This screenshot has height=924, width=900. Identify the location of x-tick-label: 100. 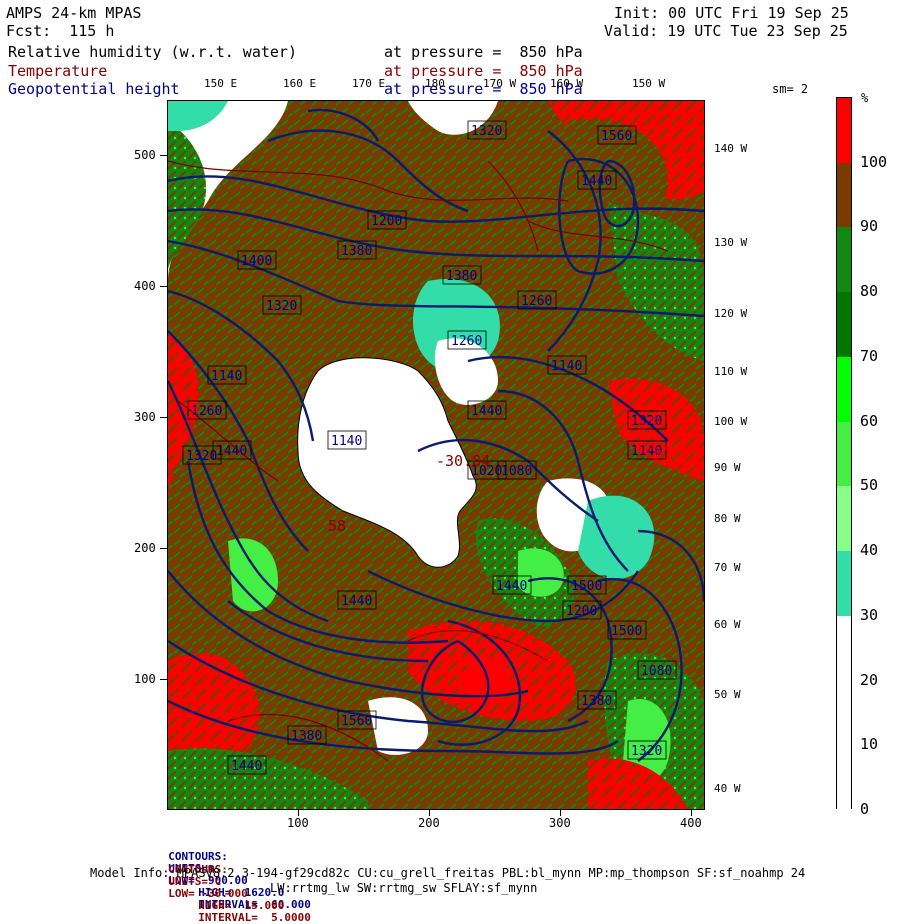
(298, 823).